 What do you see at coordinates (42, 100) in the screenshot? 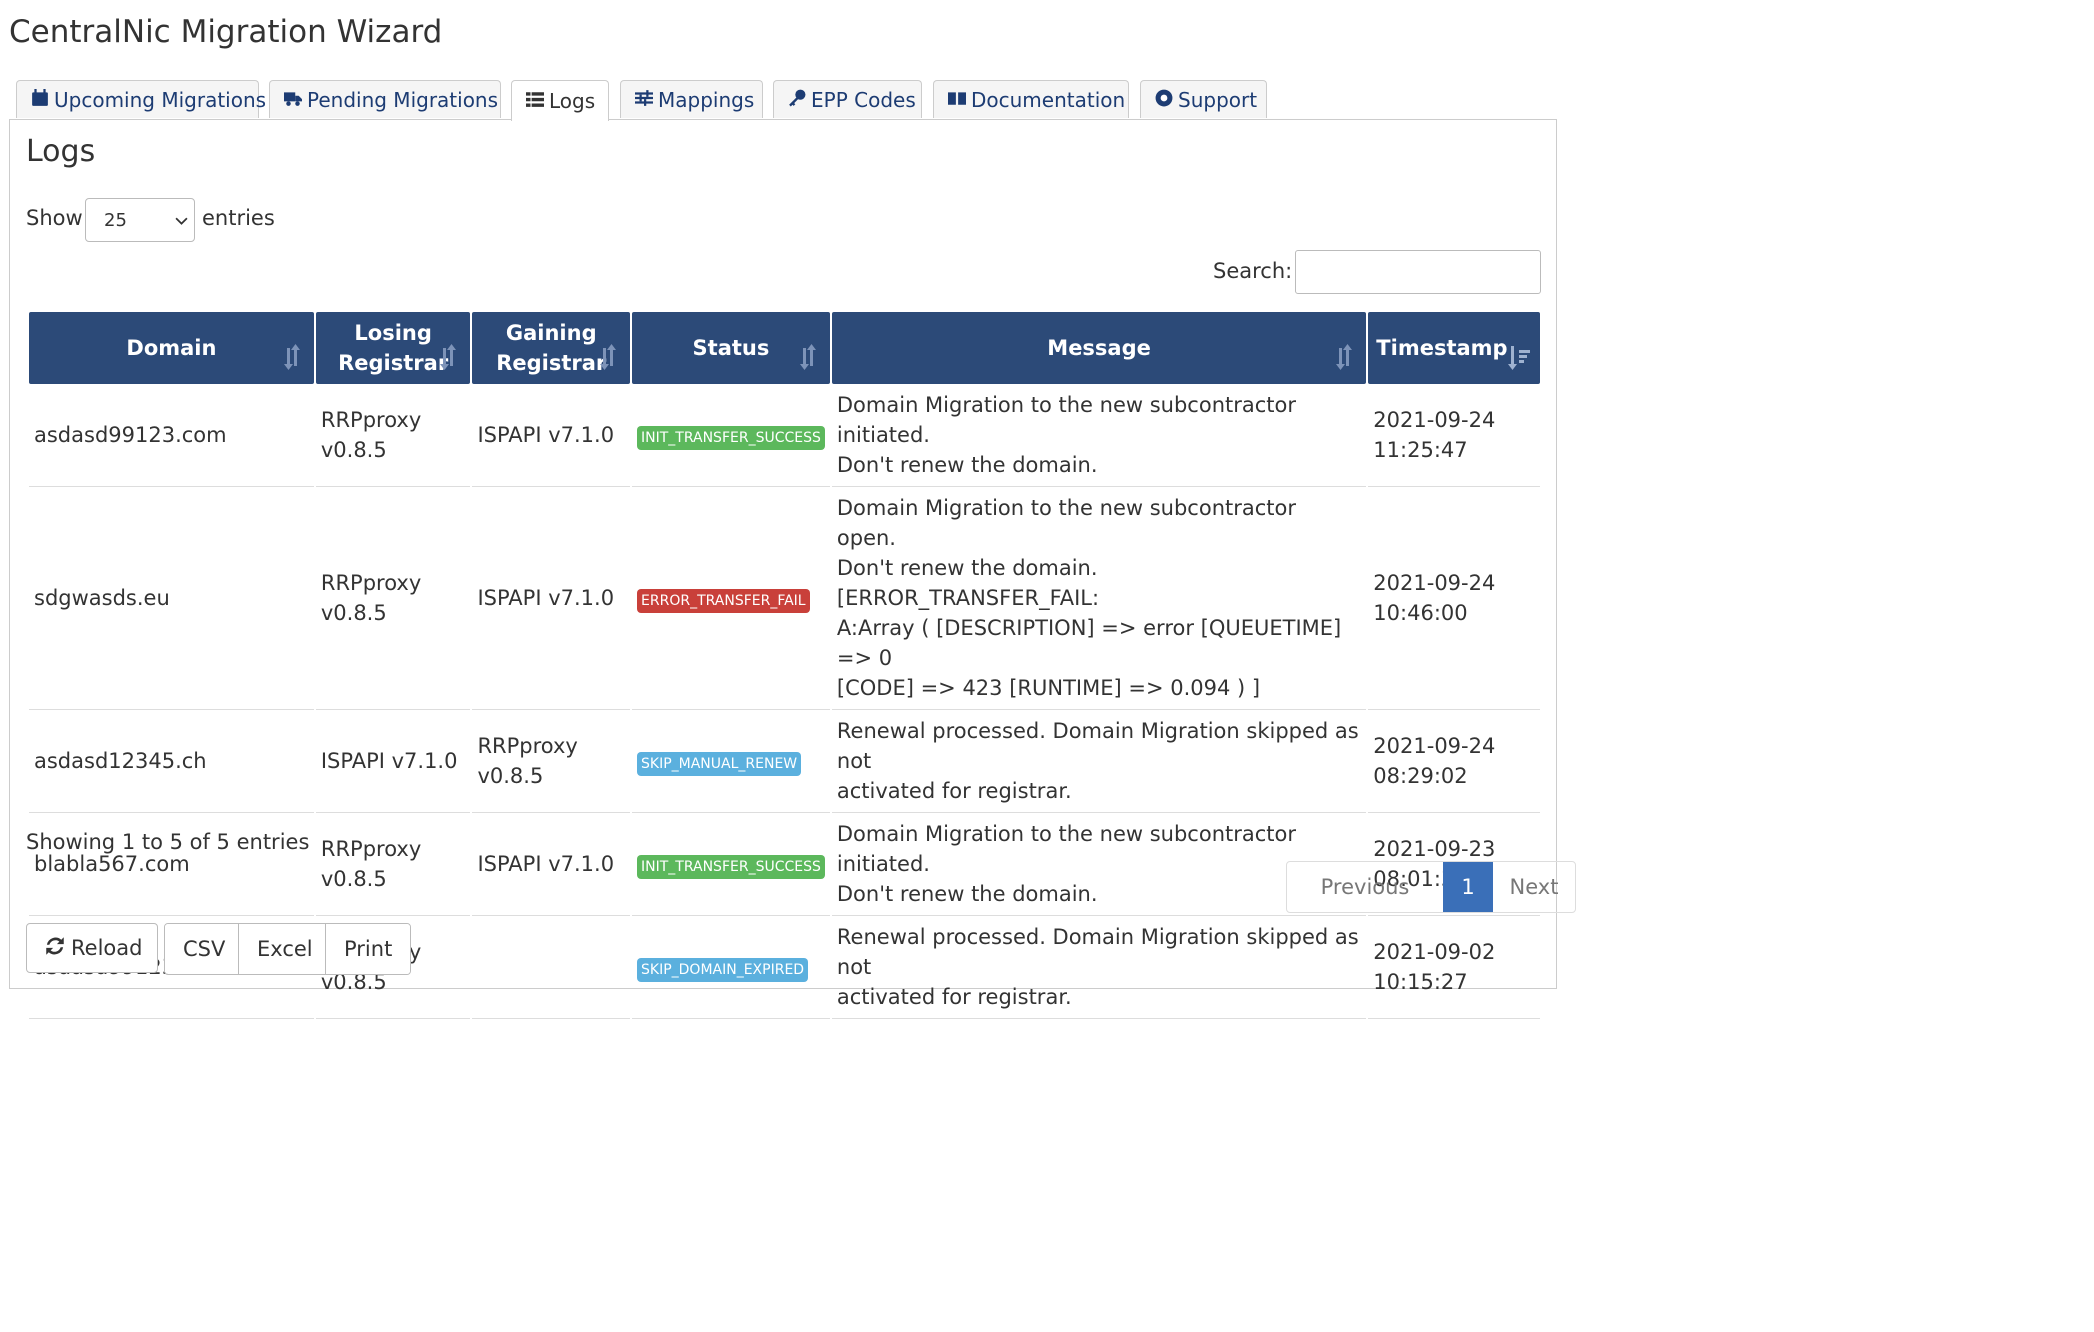
I see `calendar-icon` at bounding box center [42, 100].